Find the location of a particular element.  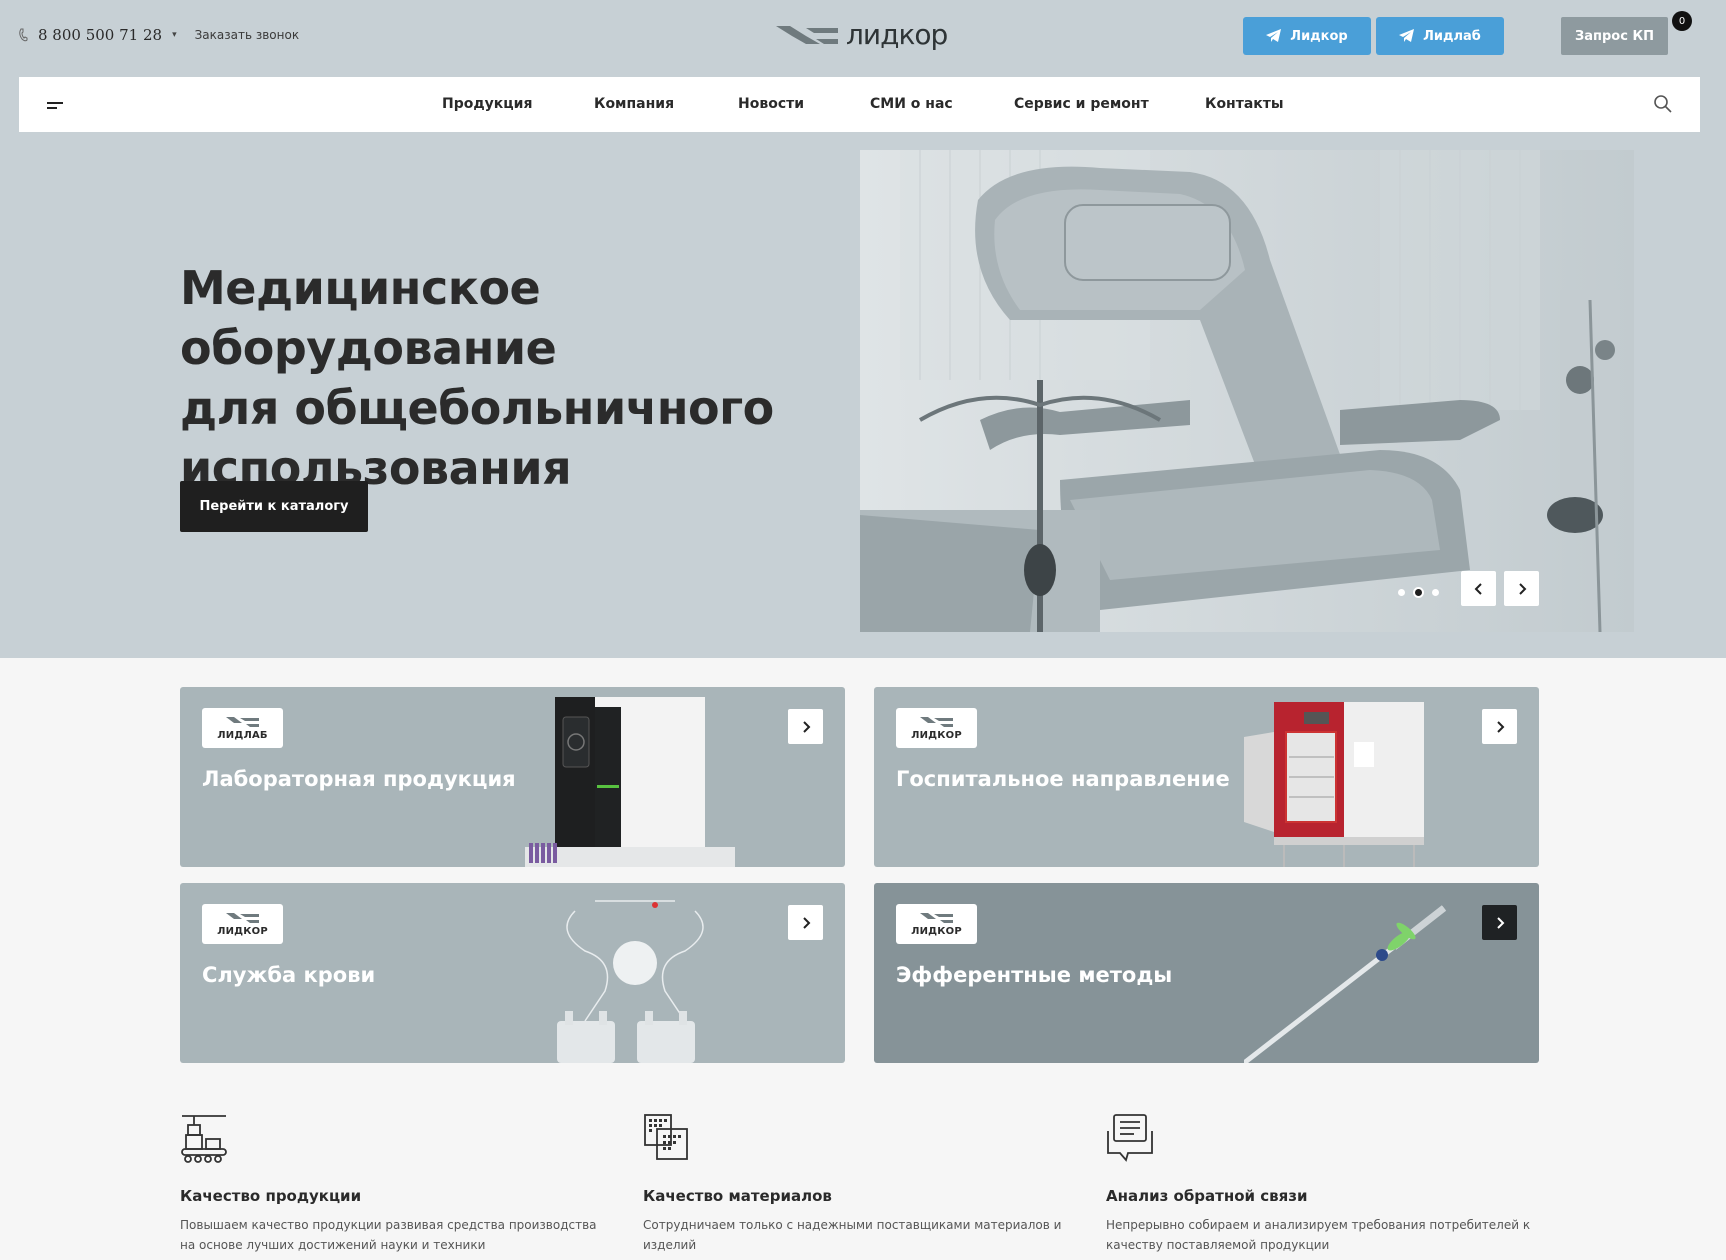

telegram-lidkor-button: Лидкор is located at coordinates (1307, 36).